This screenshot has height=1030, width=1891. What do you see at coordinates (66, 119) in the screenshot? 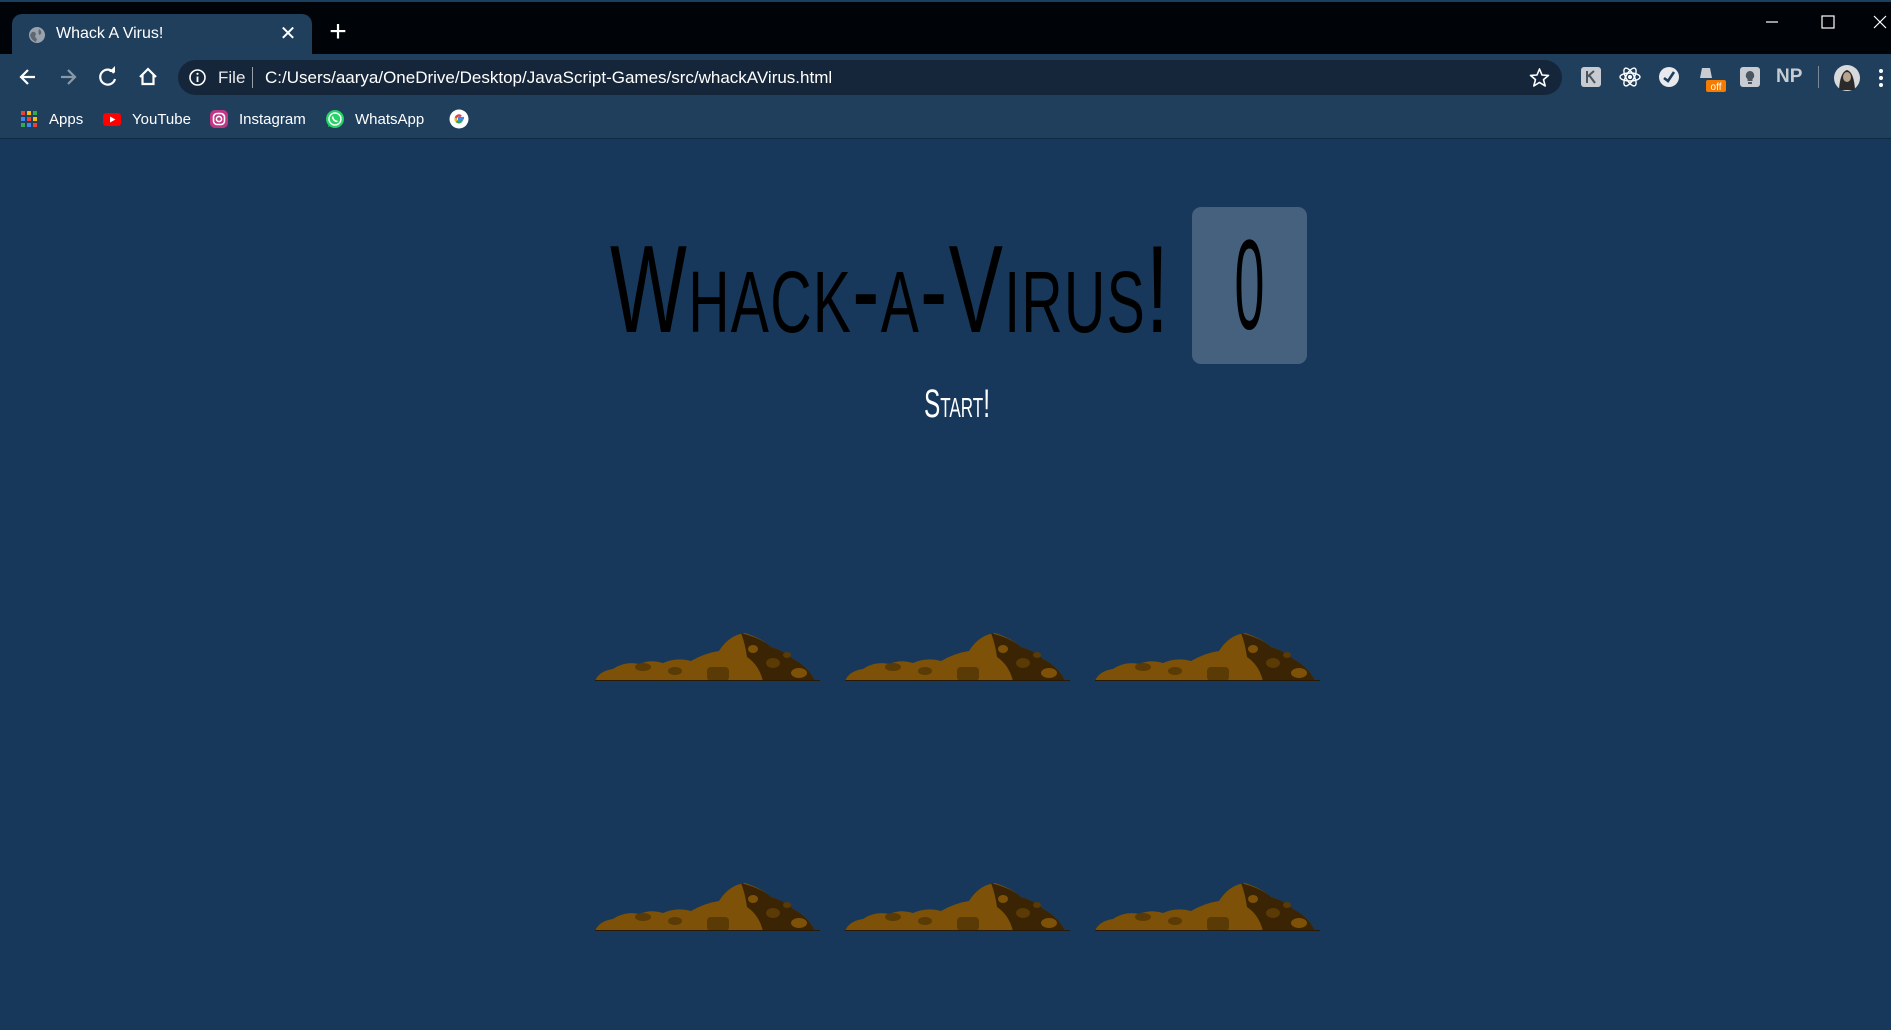
I see `bookmark-label: Apps` at bounding box center [66, 119].